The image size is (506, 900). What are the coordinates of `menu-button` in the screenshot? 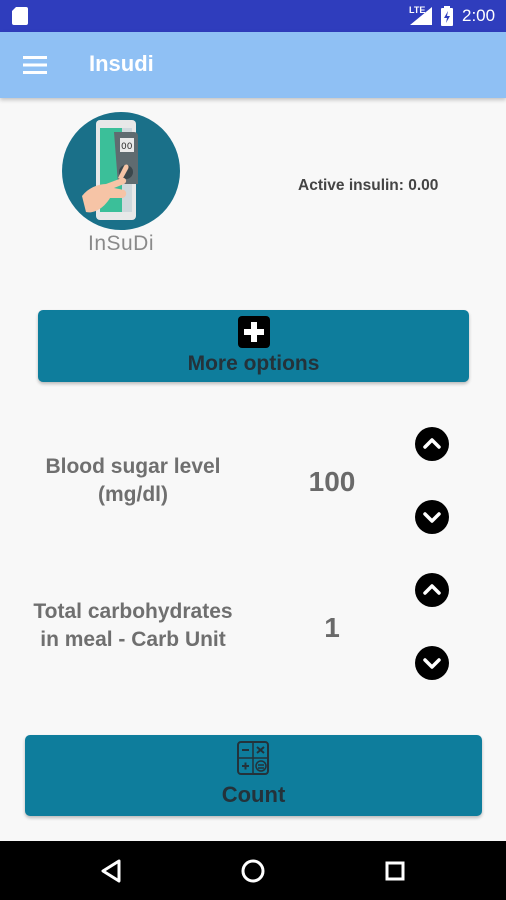 It's located at (35, 65).